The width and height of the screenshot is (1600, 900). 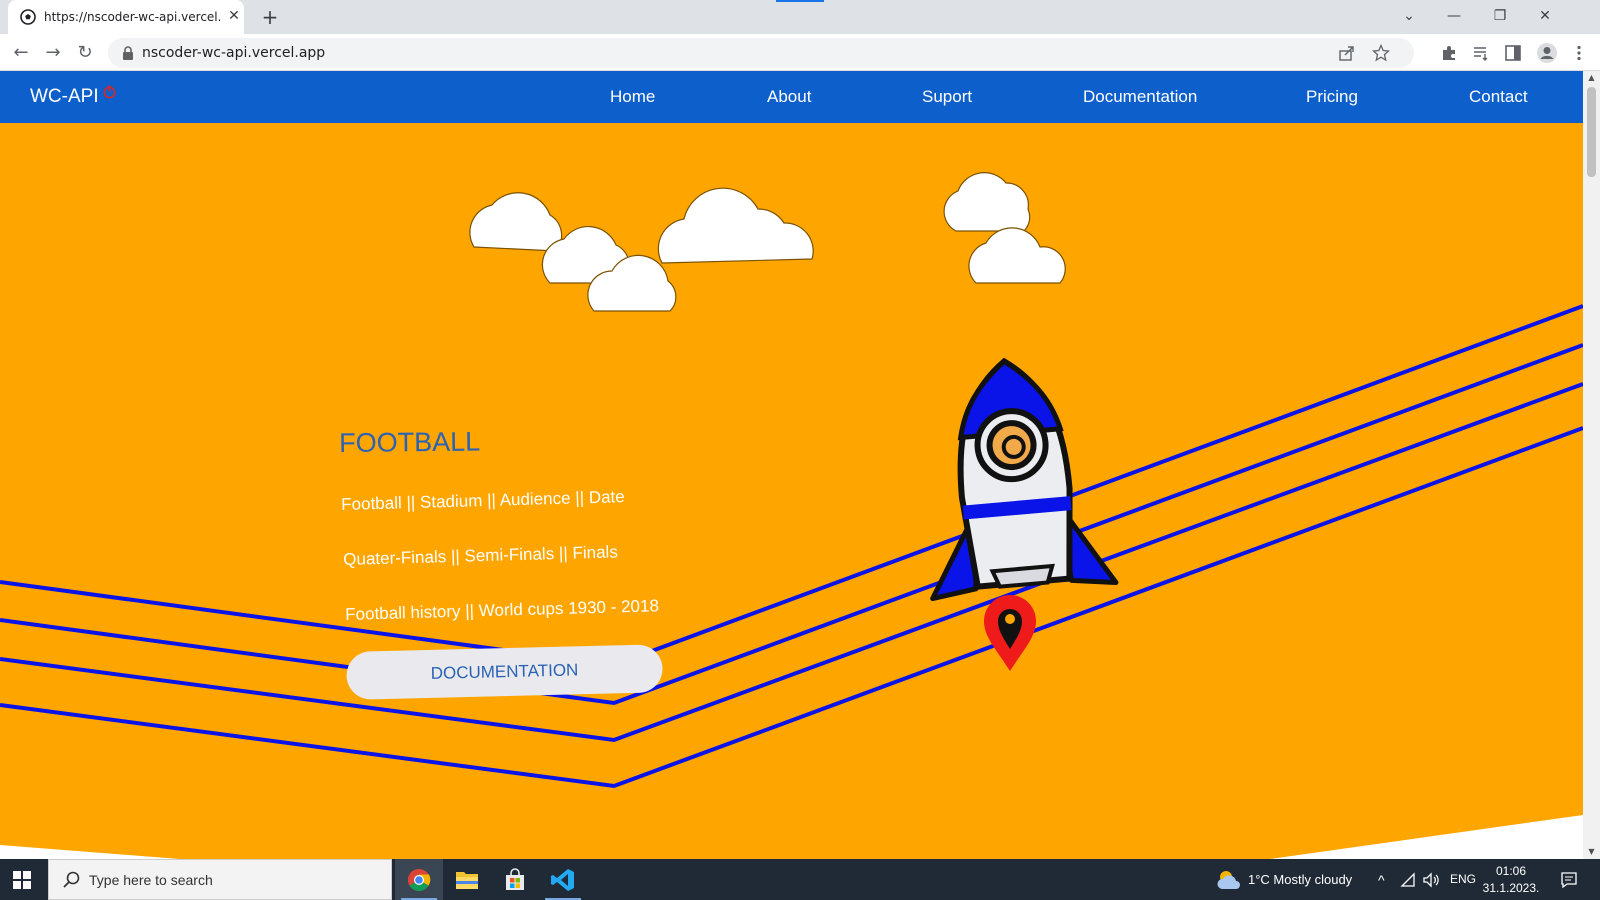 I want to click on reload-button: ↻, so click(x=85, y=53).